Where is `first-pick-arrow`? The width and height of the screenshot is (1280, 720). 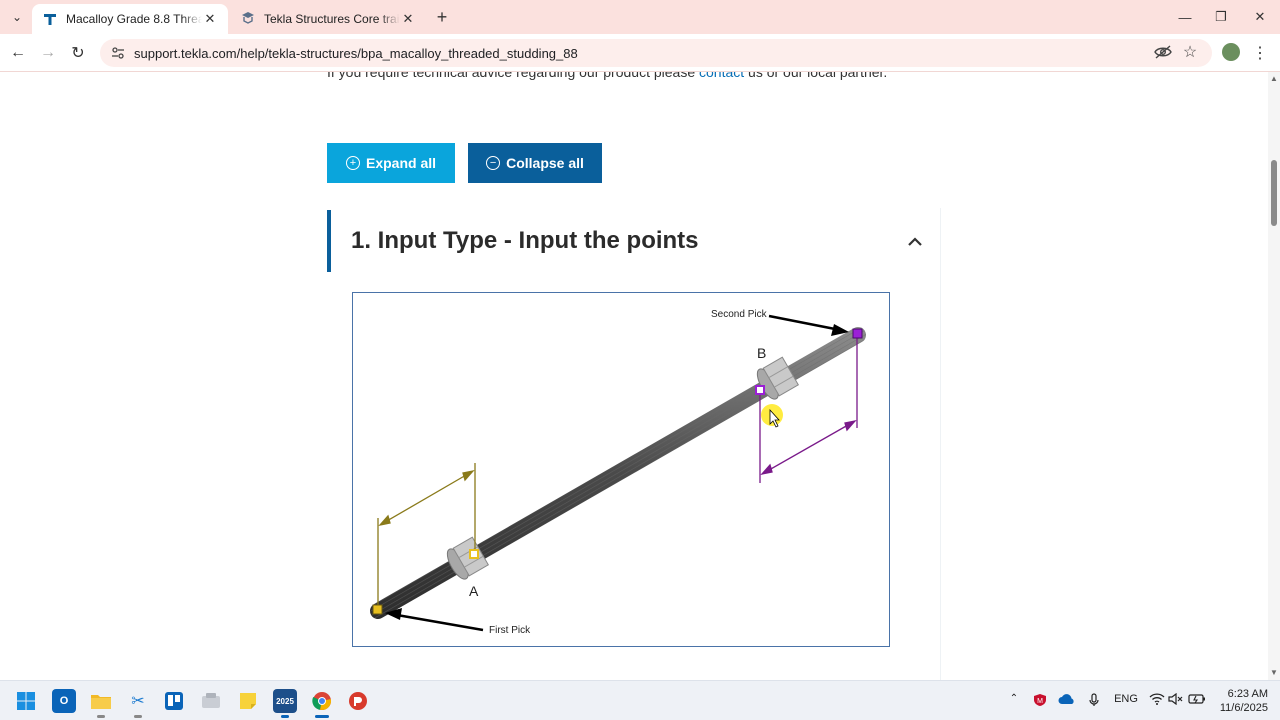 first-pick-arrow is located at coordinates (434, 620).